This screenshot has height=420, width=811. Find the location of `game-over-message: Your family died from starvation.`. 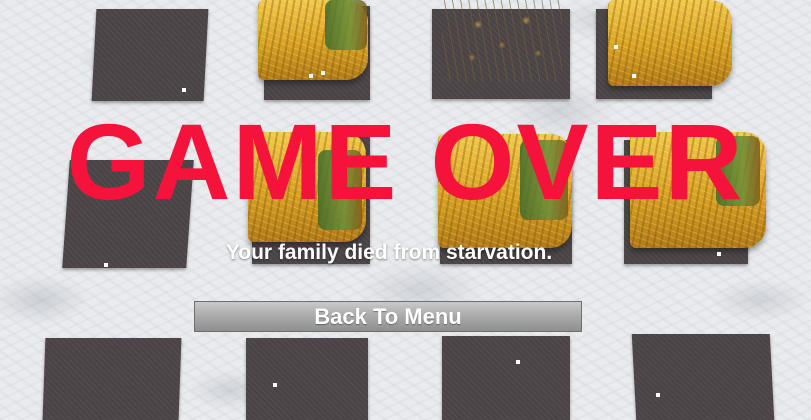

game-over-message: Your family died from starvation. is located at coordinates (389, 252).